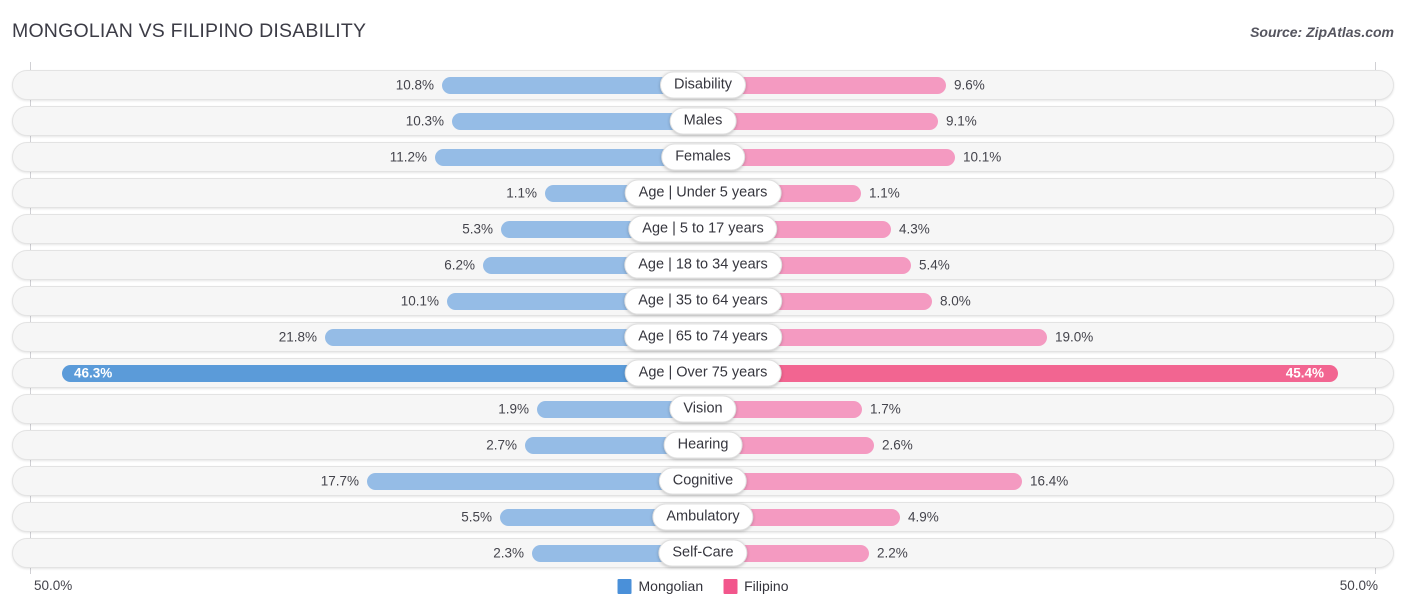 Image resolution: width=1406 pixels, height=612 pixels. I want to click on chart-row: 5.3% 4.3% Age | 5 to 17 years, so click(703, 229).